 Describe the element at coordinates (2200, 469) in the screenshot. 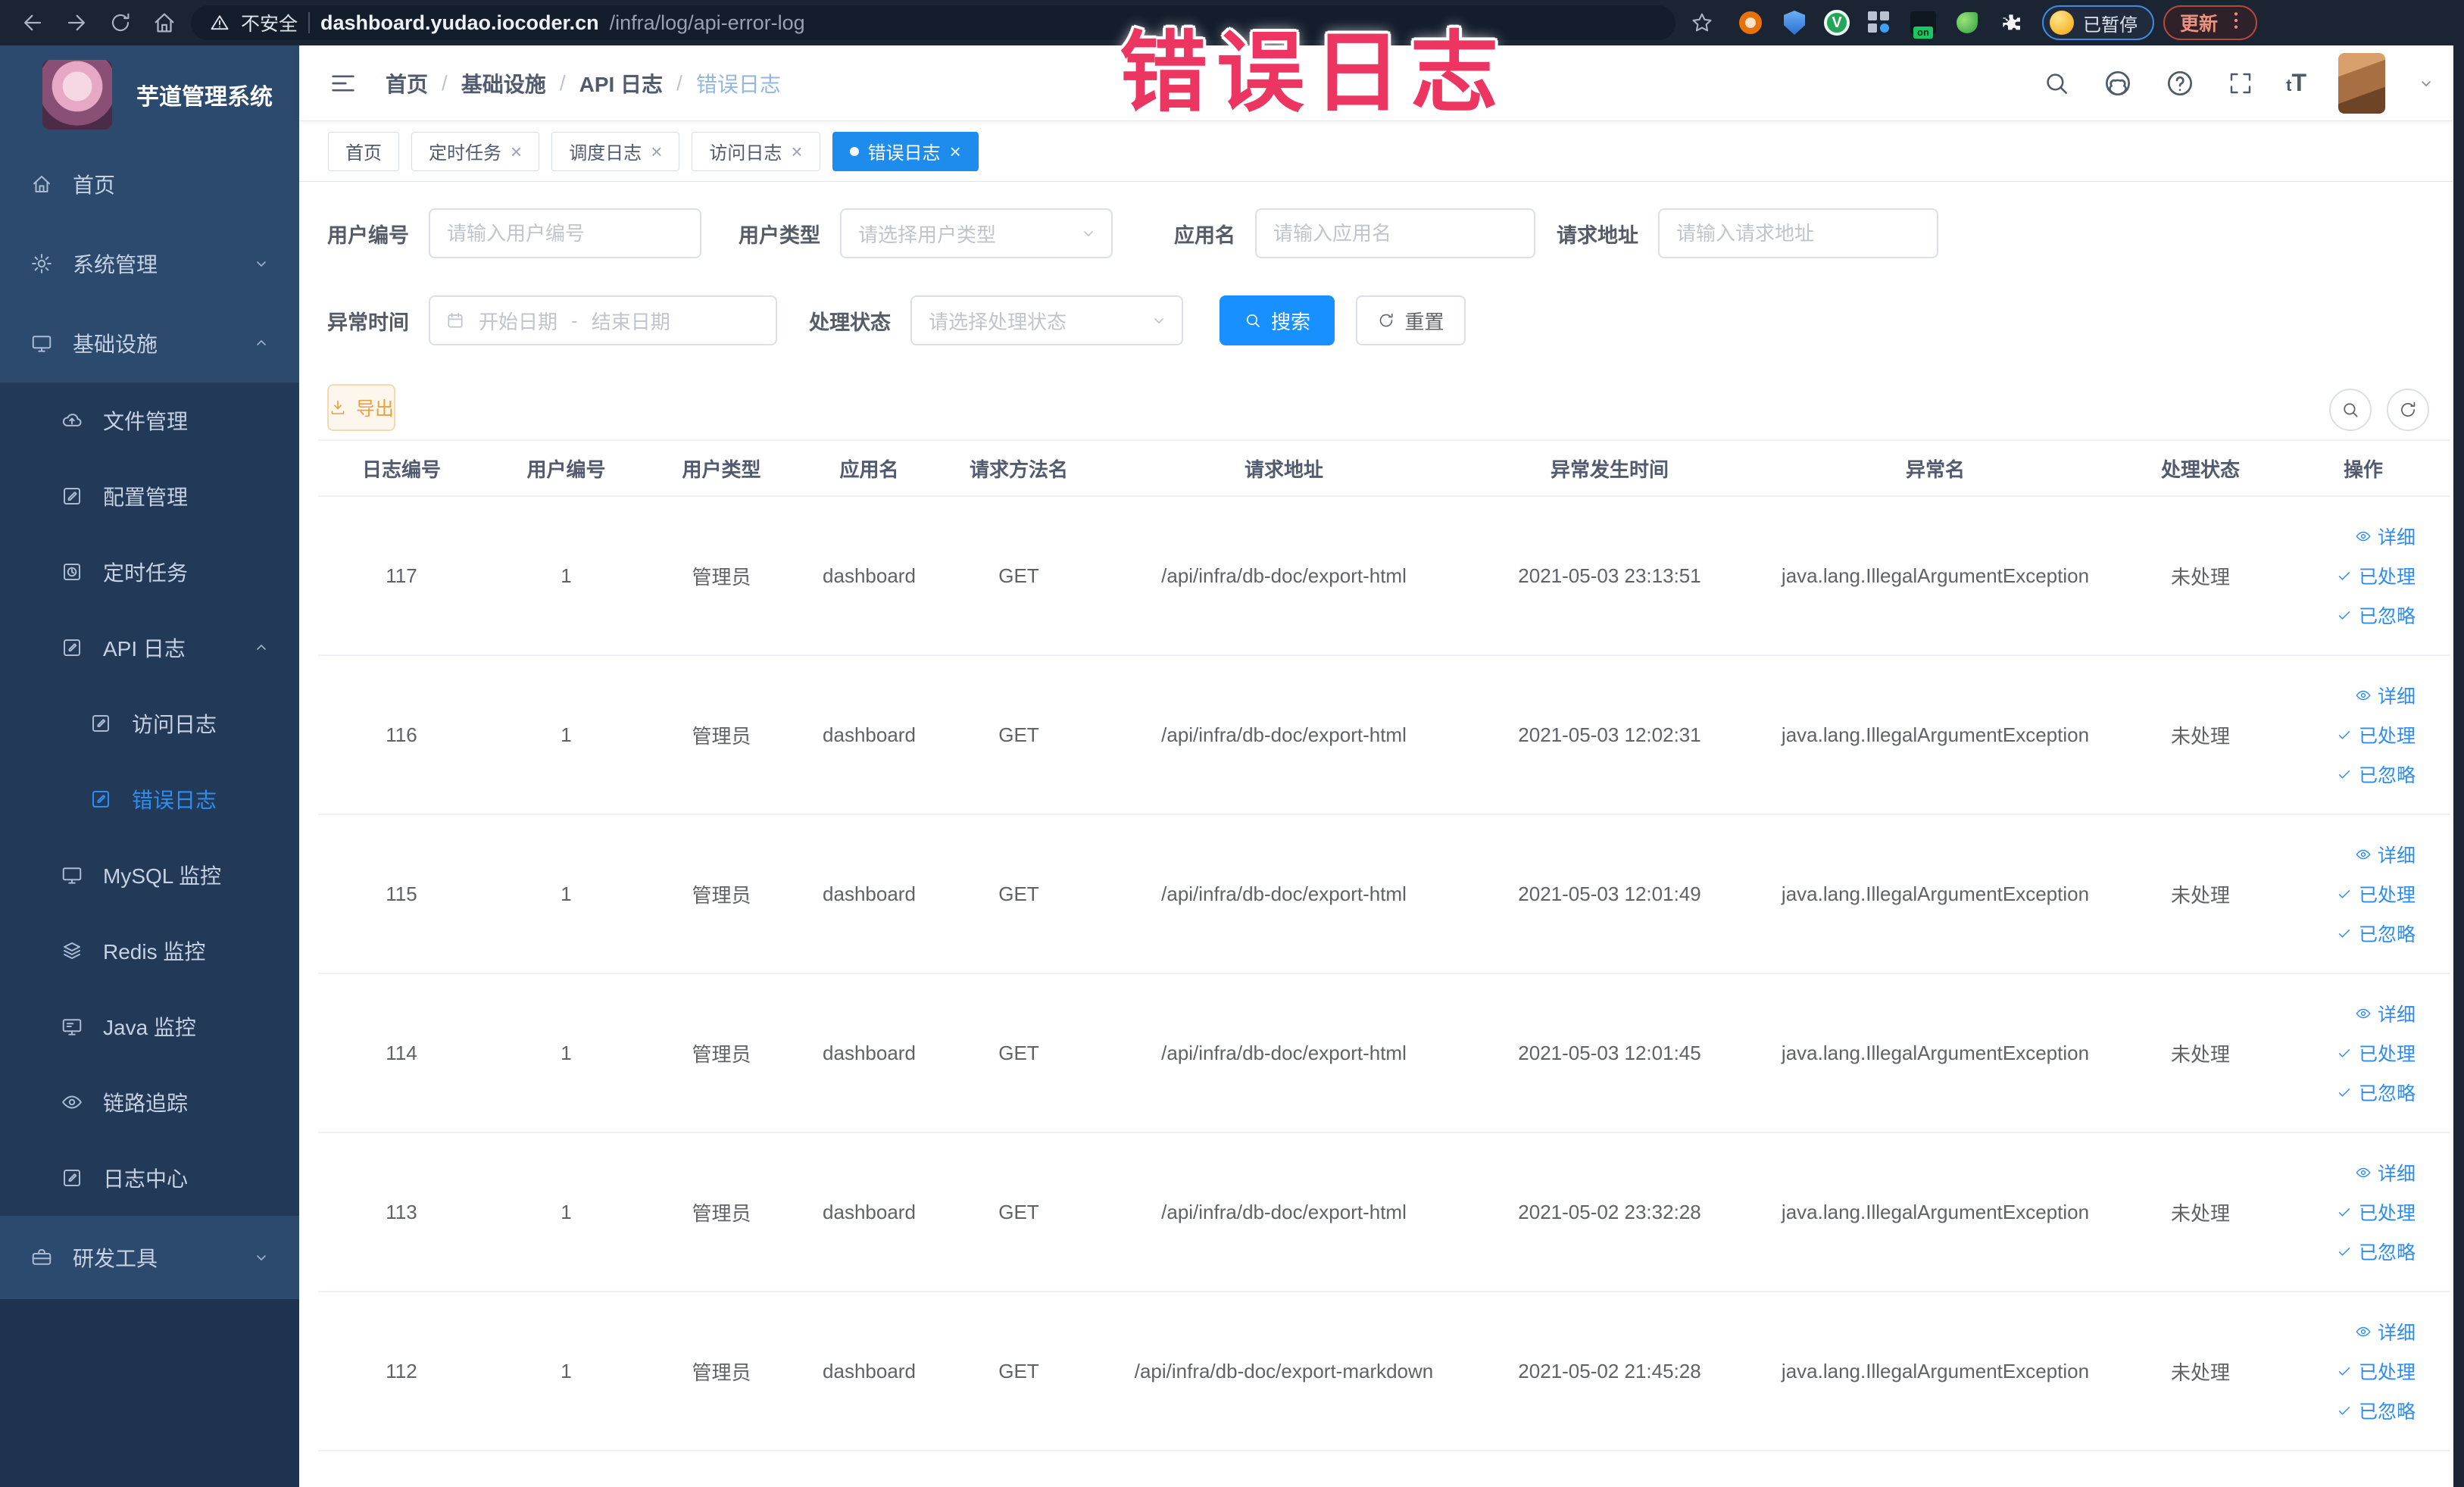

I see `column-header-process-status: 处理状态` at that location.